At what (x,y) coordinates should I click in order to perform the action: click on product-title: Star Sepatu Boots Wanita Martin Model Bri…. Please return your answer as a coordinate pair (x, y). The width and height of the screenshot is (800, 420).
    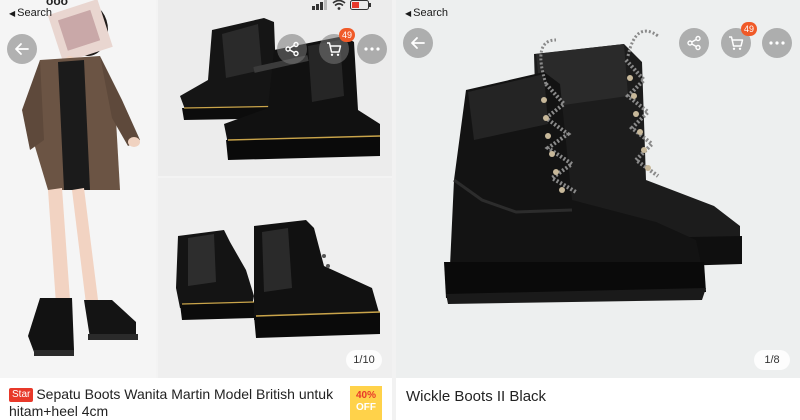
    Looking at the image, I should click on (174, 403).